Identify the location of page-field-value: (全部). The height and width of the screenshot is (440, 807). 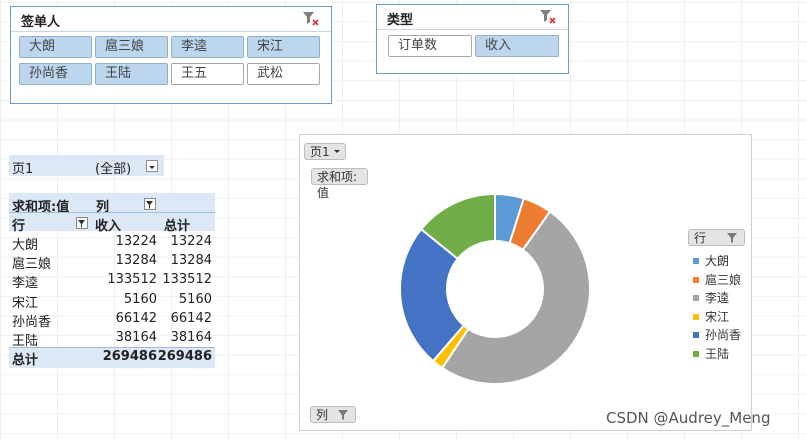
(113, 169).